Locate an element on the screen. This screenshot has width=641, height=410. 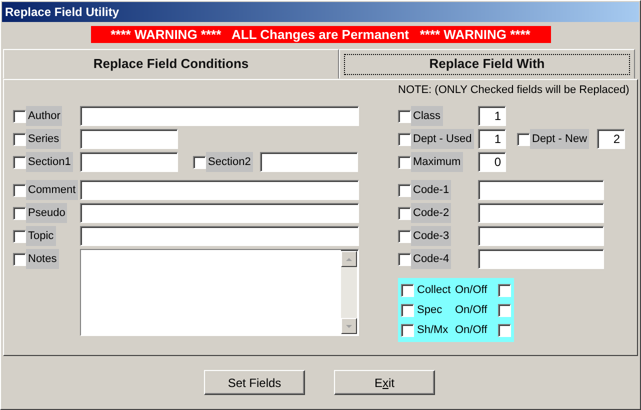
field-label: Section2 is located at coordinates (229, 162).